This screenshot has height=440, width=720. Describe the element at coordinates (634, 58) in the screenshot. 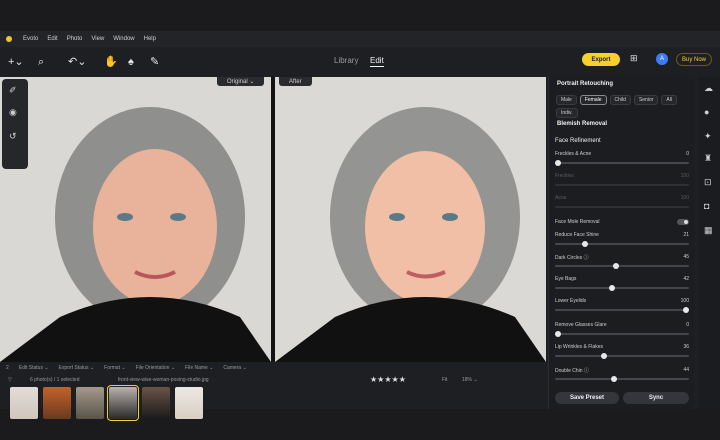

I see `gift-icon: ⊞` at that location.